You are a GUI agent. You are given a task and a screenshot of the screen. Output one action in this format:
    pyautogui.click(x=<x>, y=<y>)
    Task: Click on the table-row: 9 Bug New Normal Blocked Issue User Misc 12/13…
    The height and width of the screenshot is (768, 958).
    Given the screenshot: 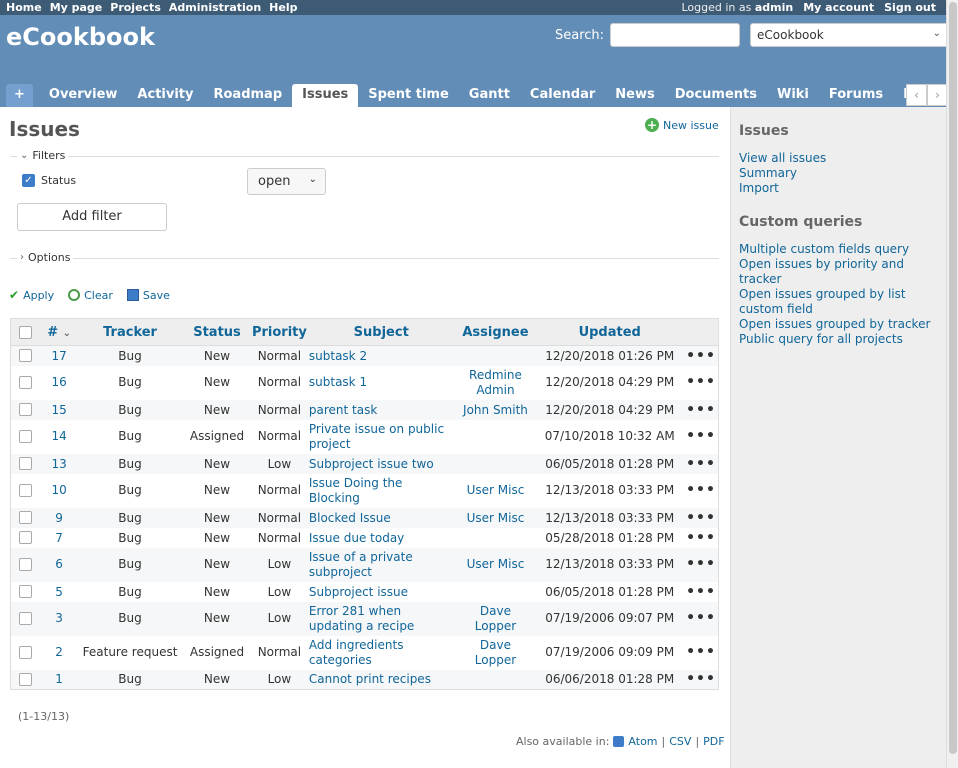 What is the action you would take?
    pyautogui.click(x=364, y=517)
    